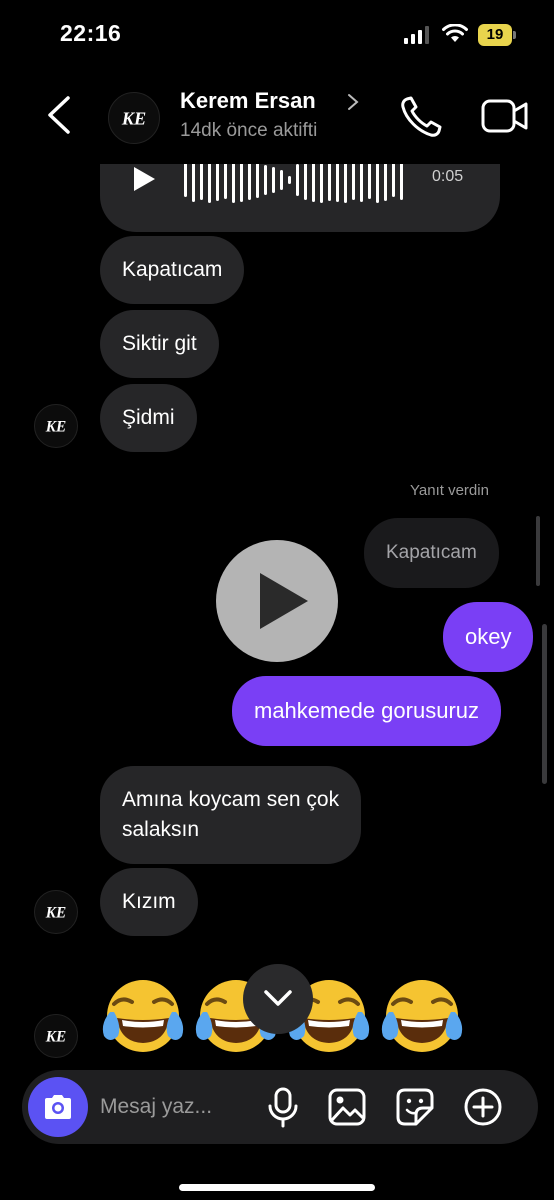  Describe the element at coordinates (91, 33) in the screenshot. I see `status-time: 22:16` at that location.